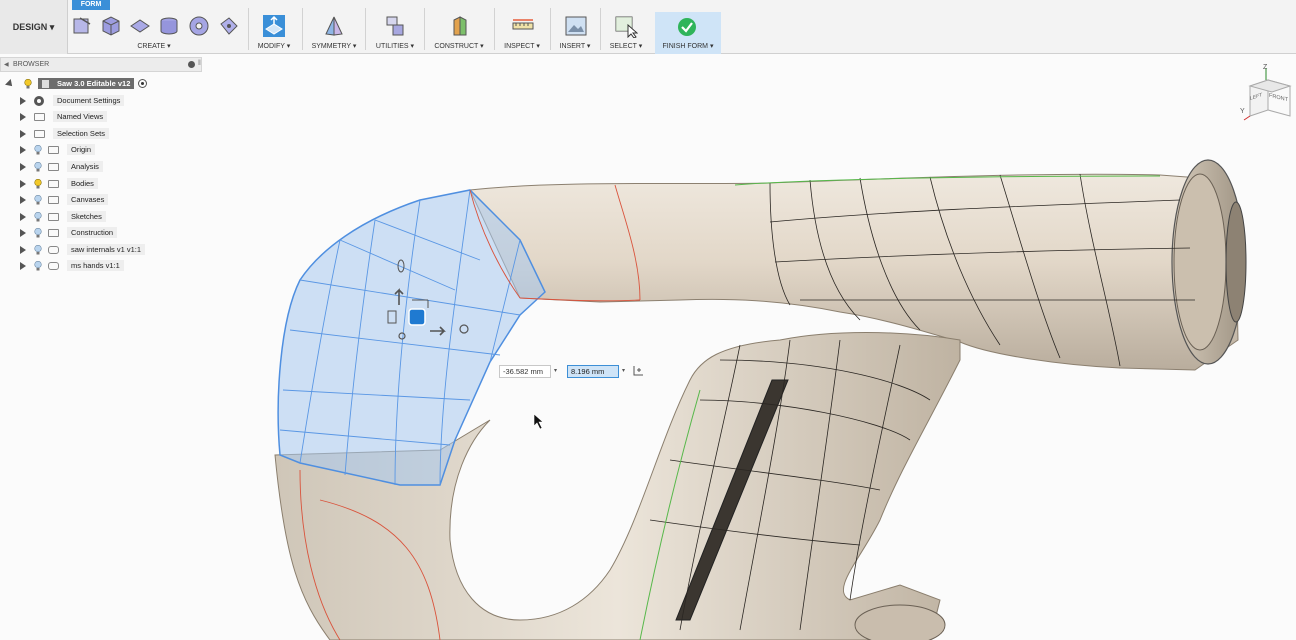  Describe the element at coordinates (169, 26) in the screenshot. I see `create-cylinder-icon` at that location.